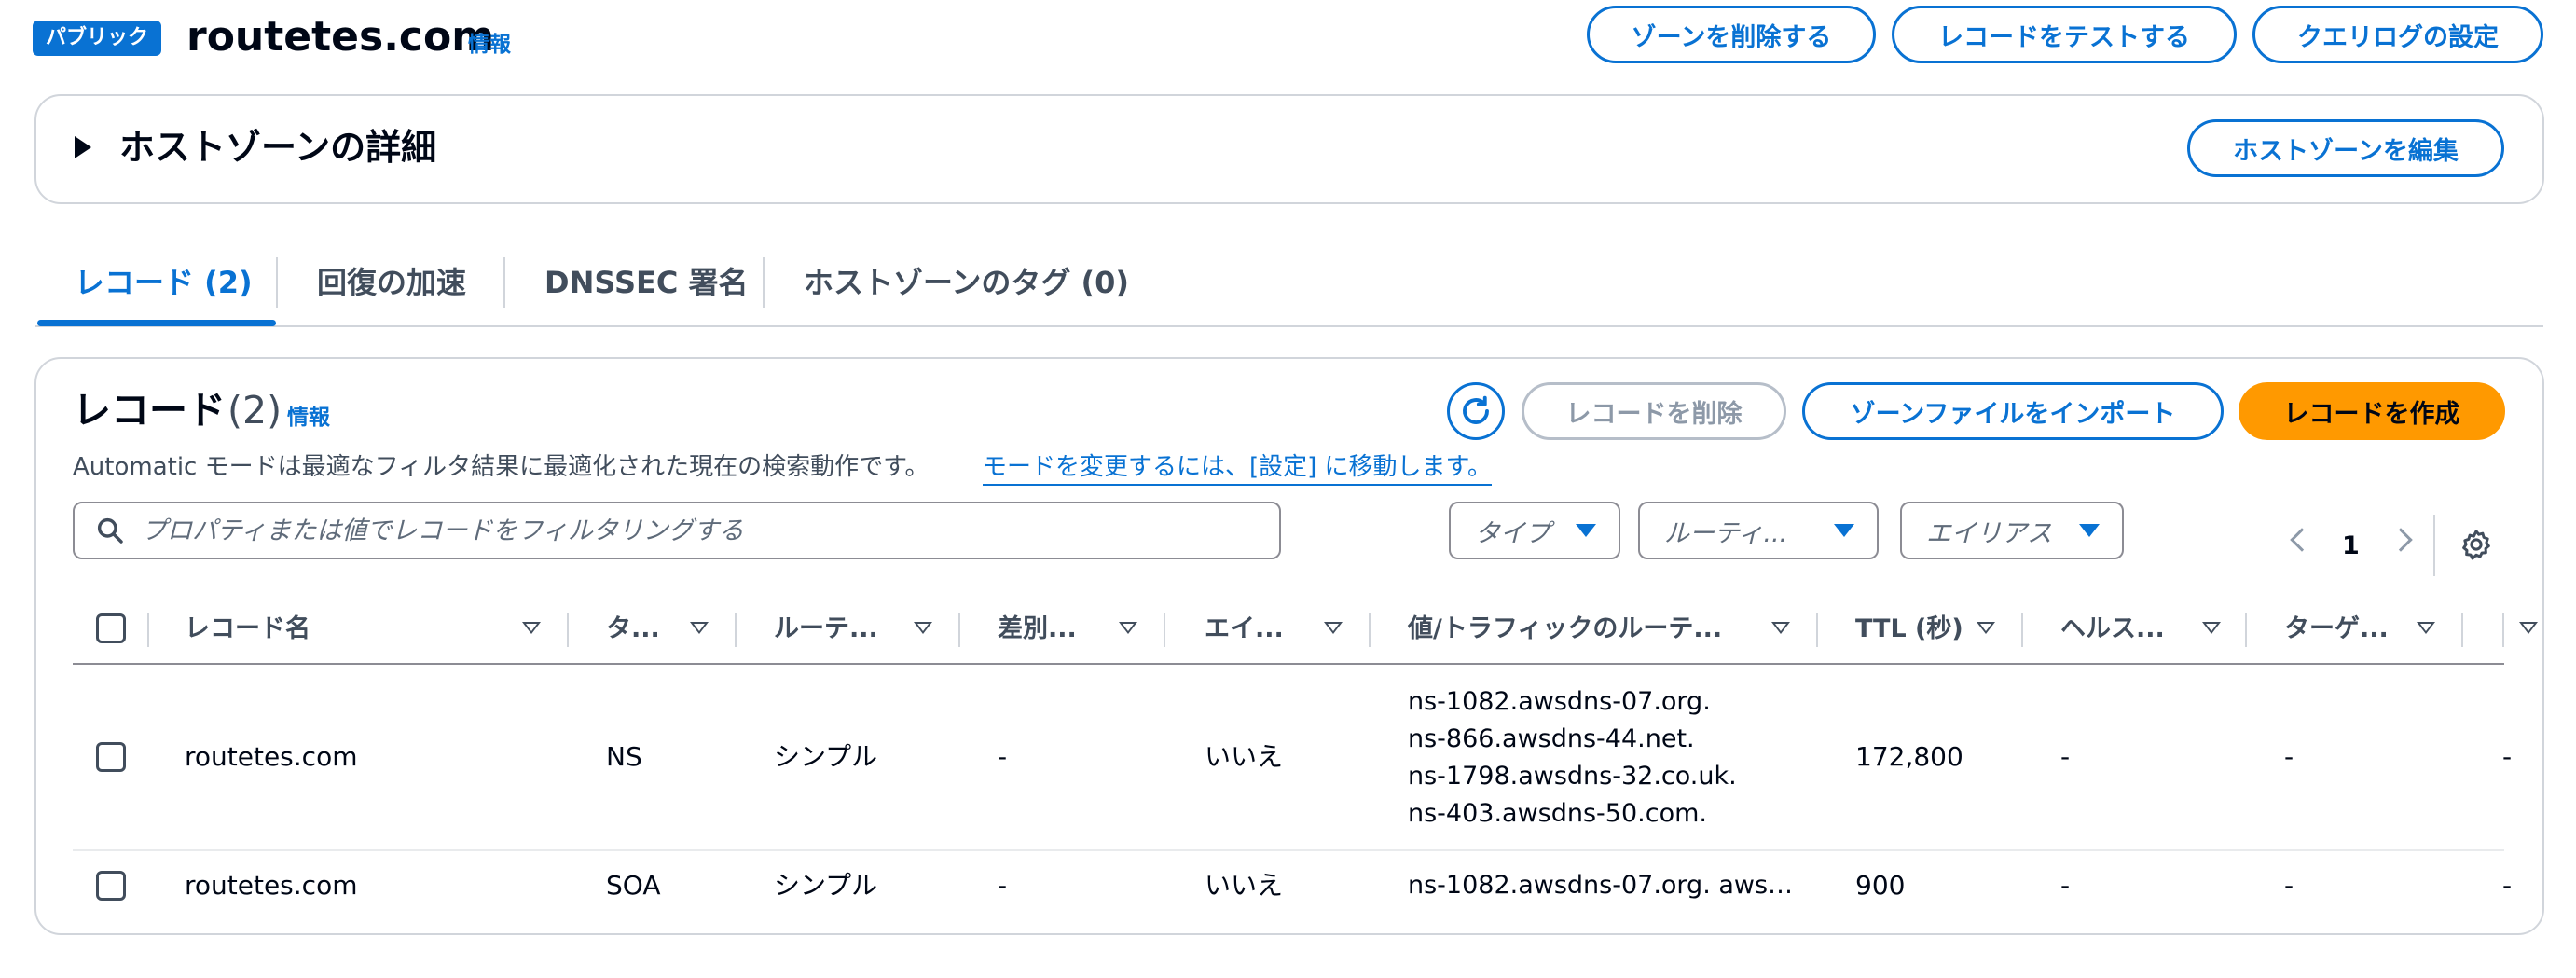 This screenshot has height=978, width=2576. I want to click on record-search-box, so click(677, 530).